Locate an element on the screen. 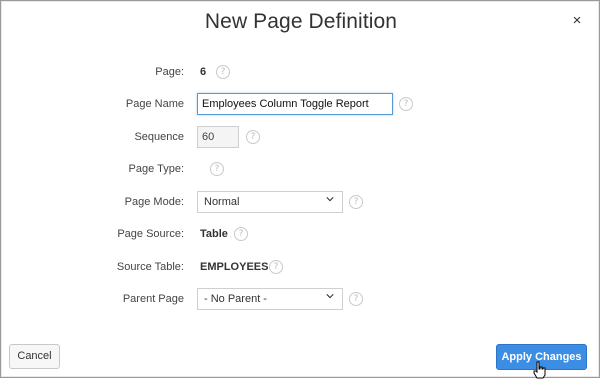 The width and height of the screenshot is (600, 379). page-row: Page: 6 ? is located at coordinates (300, 72).